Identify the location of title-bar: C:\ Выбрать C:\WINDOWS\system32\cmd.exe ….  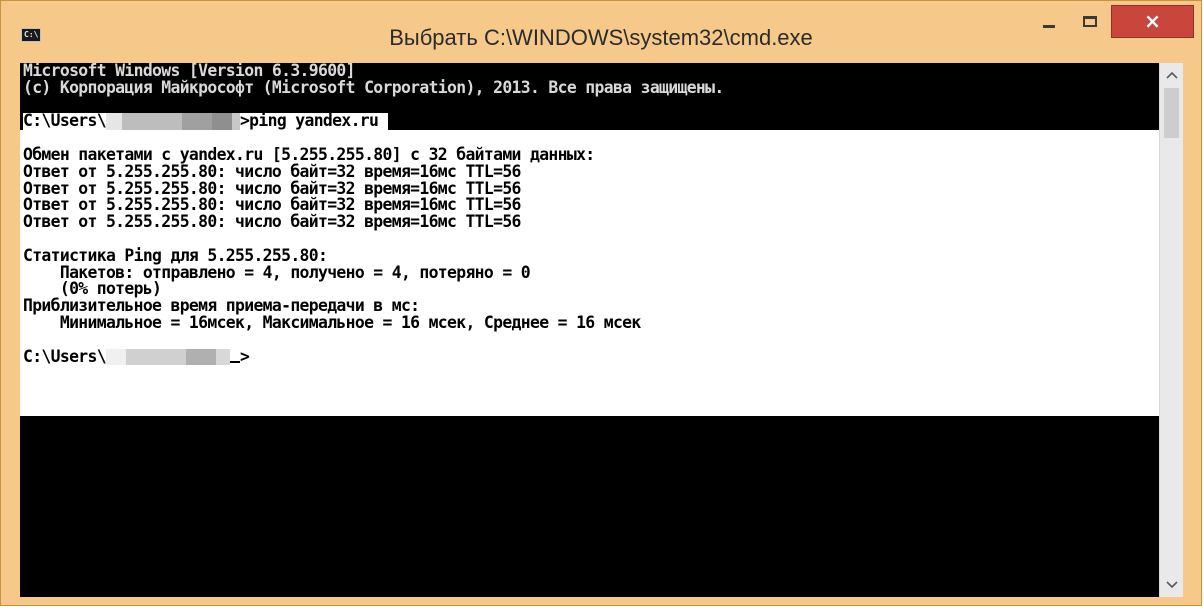
(602, 32).